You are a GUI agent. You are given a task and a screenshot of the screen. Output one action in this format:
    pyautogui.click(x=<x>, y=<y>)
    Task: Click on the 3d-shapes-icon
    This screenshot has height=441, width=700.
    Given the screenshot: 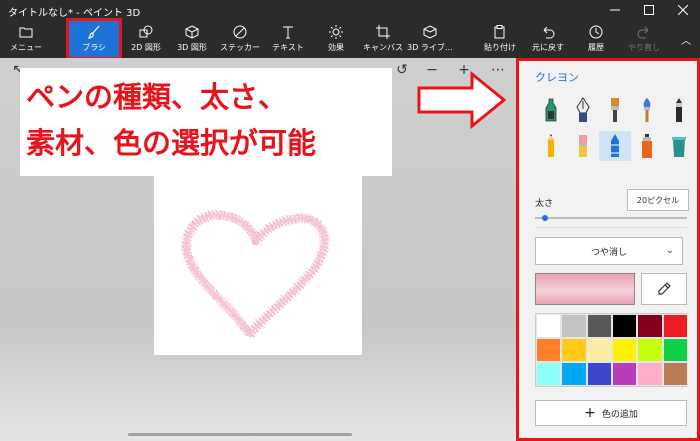 What is the action you would take?
    pyautogui.click(x=192, y=32)
    